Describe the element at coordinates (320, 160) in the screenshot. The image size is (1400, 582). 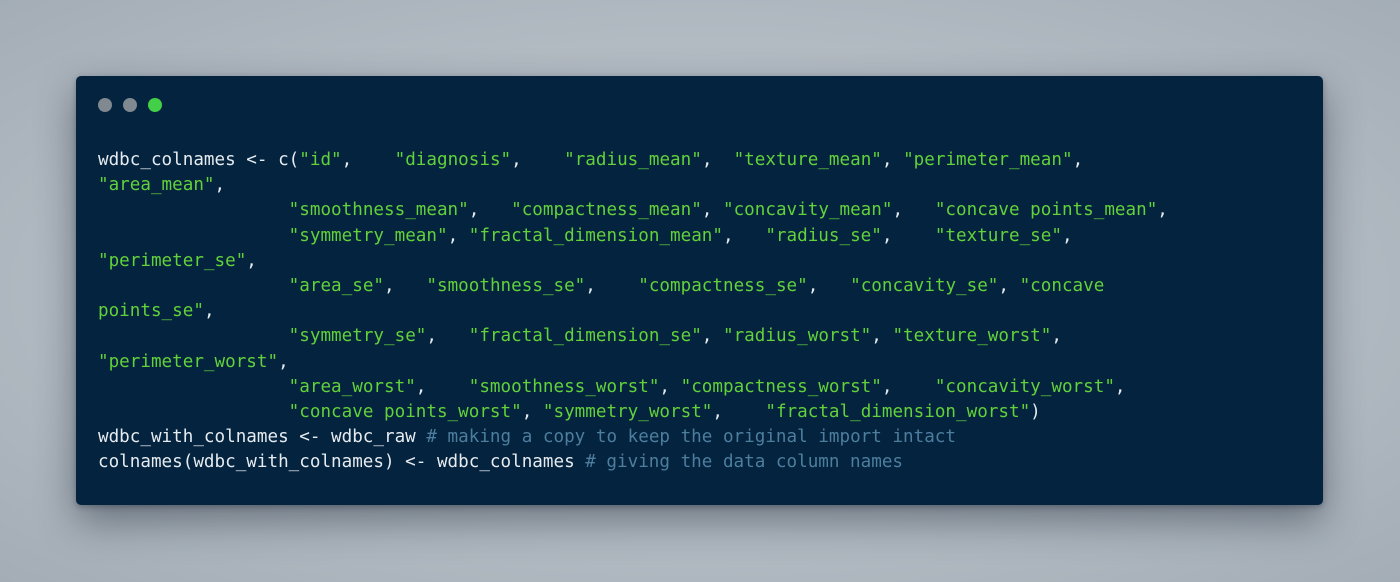
I see `code-string: "id"` at that location.